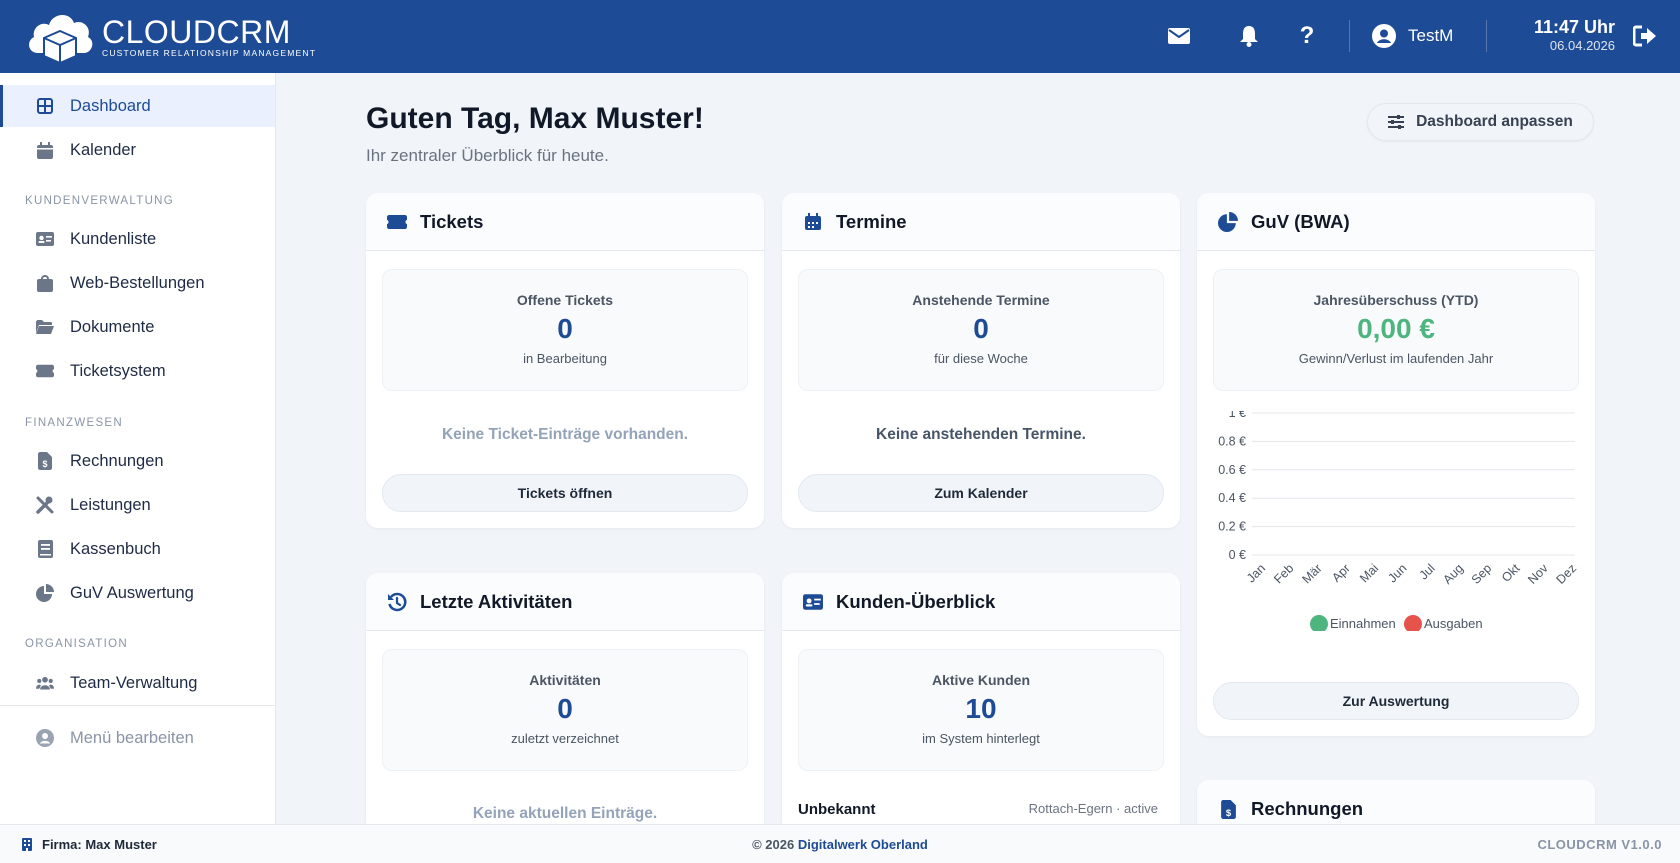 This screenshot has width=1680, height=863. I want to click on clock-date: 06.04.2026, so click(1582, 45).